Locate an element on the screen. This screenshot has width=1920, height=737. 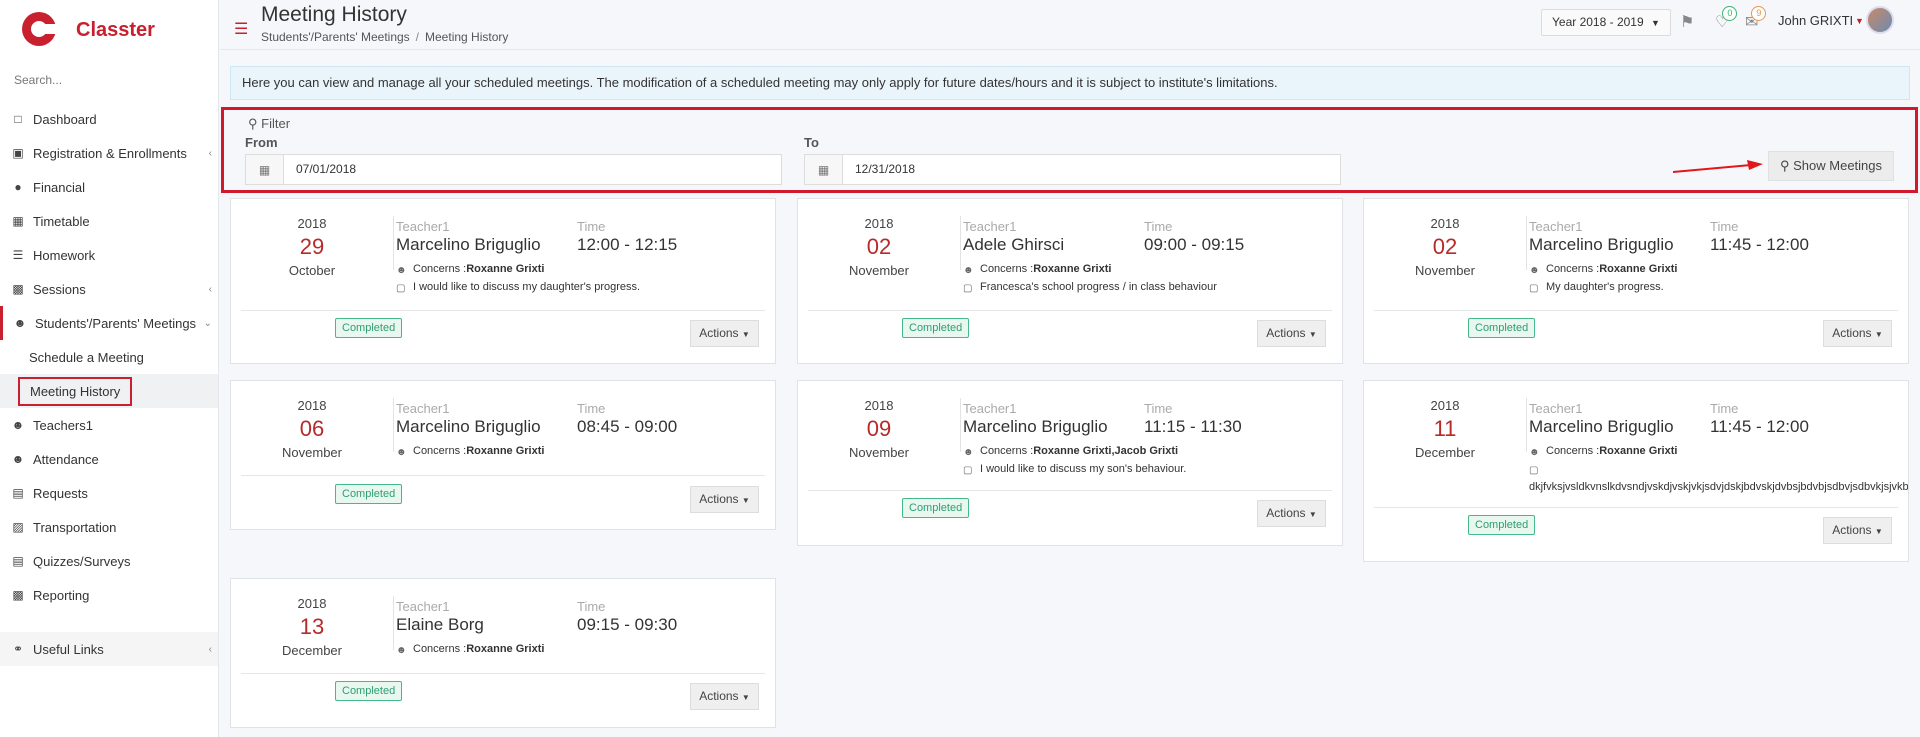
user-name: John GRIXTI is located at coordinates (1815, 20).